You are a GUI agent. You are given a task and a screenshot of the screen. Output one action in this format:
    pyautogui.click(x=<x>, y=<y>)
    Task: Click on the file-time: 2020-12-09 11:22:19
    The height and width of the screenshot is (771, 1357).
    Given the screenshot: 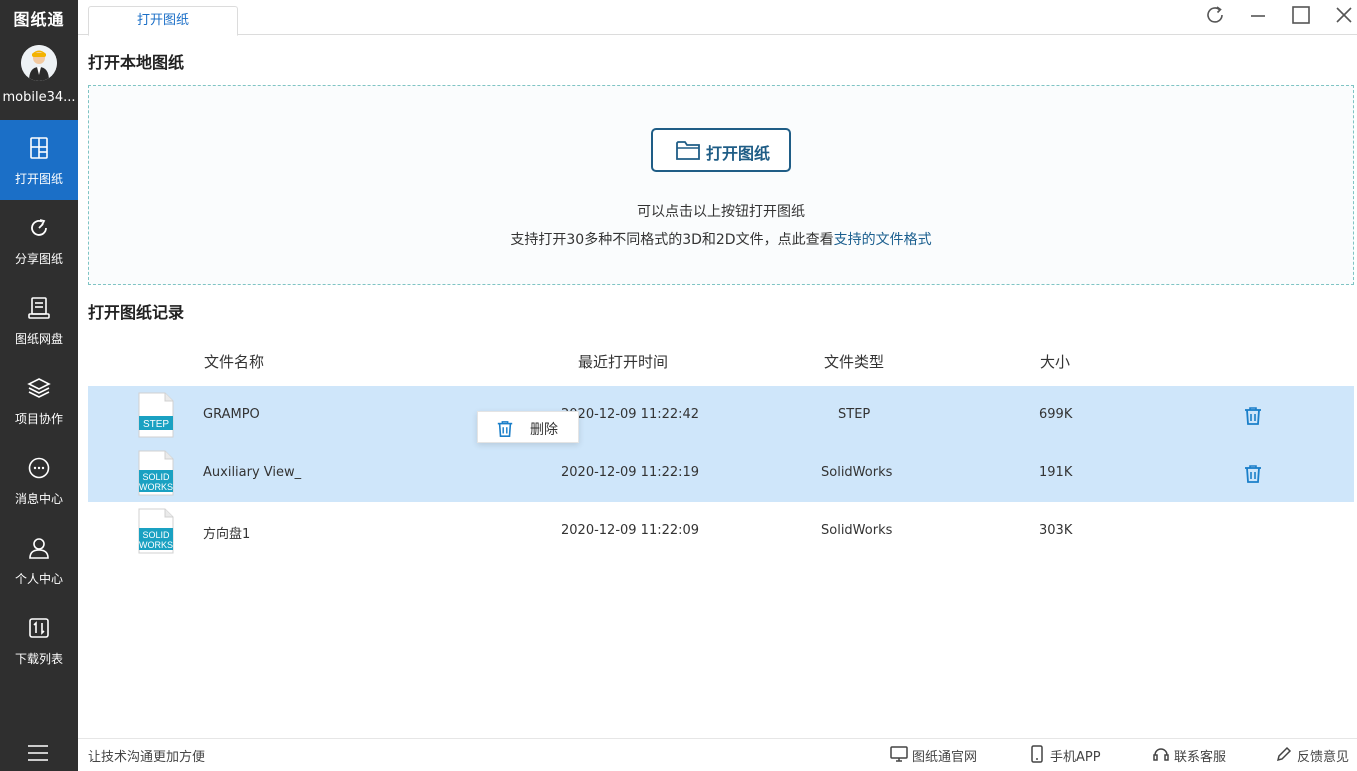 What is the action you would take?
    pyautogui.click(x=630, y=472)
    